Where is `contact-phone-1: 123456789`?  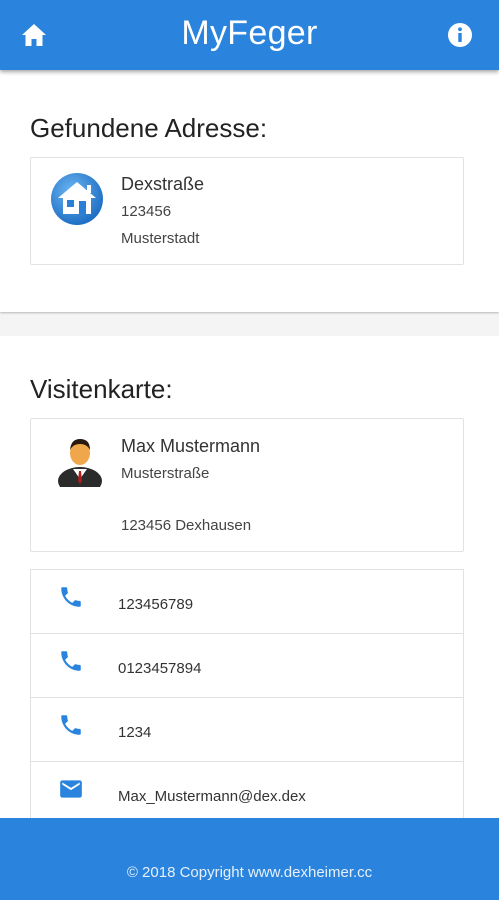
contact-phone-1: 123456789 is located at coordinates (247, 602).